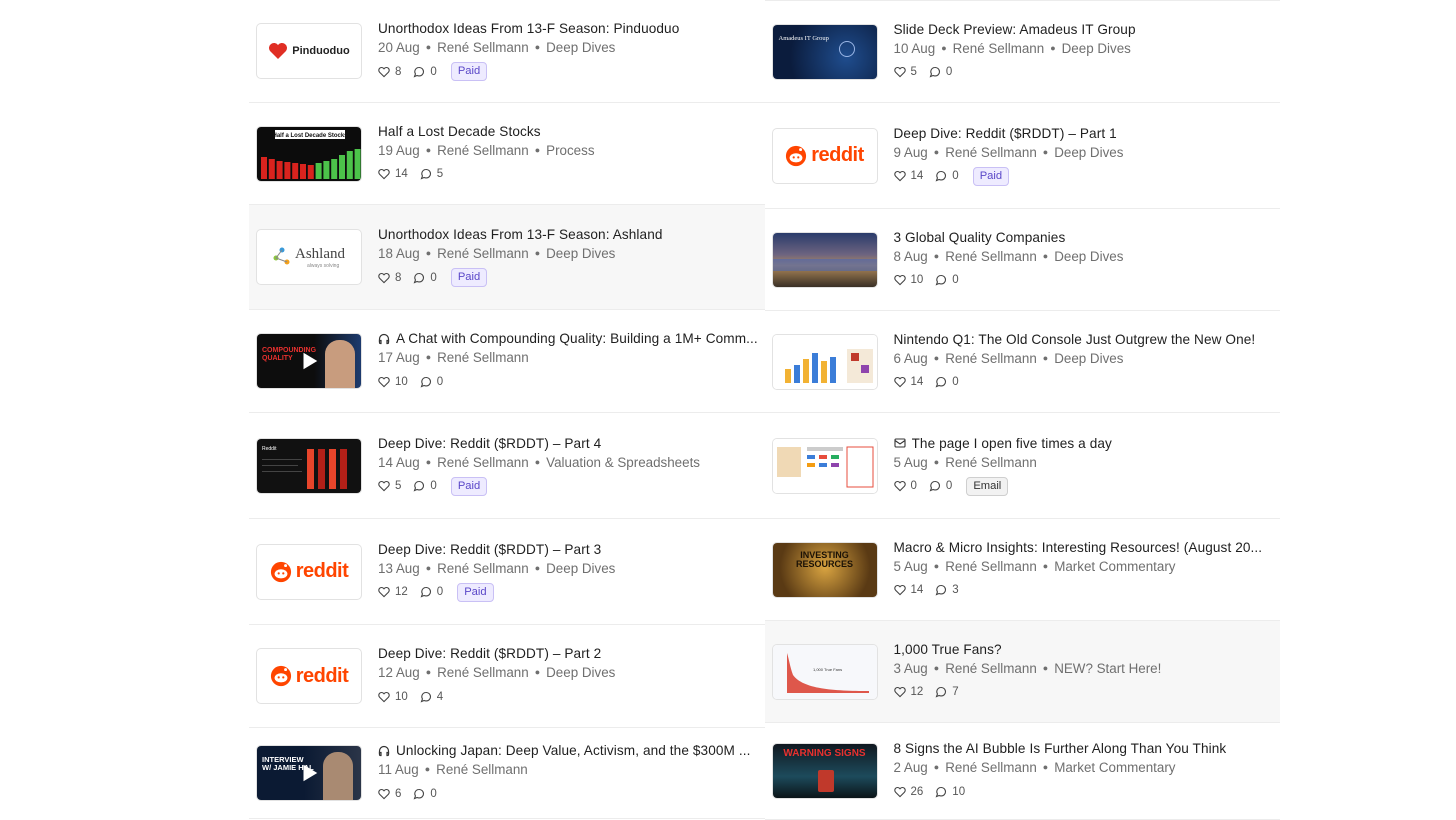 This screenshot has height=820, width=1456. What do you see at coordinates (389, 278) in the screenshot?
I see `like-button: 8` at bounding box center [389, 278].